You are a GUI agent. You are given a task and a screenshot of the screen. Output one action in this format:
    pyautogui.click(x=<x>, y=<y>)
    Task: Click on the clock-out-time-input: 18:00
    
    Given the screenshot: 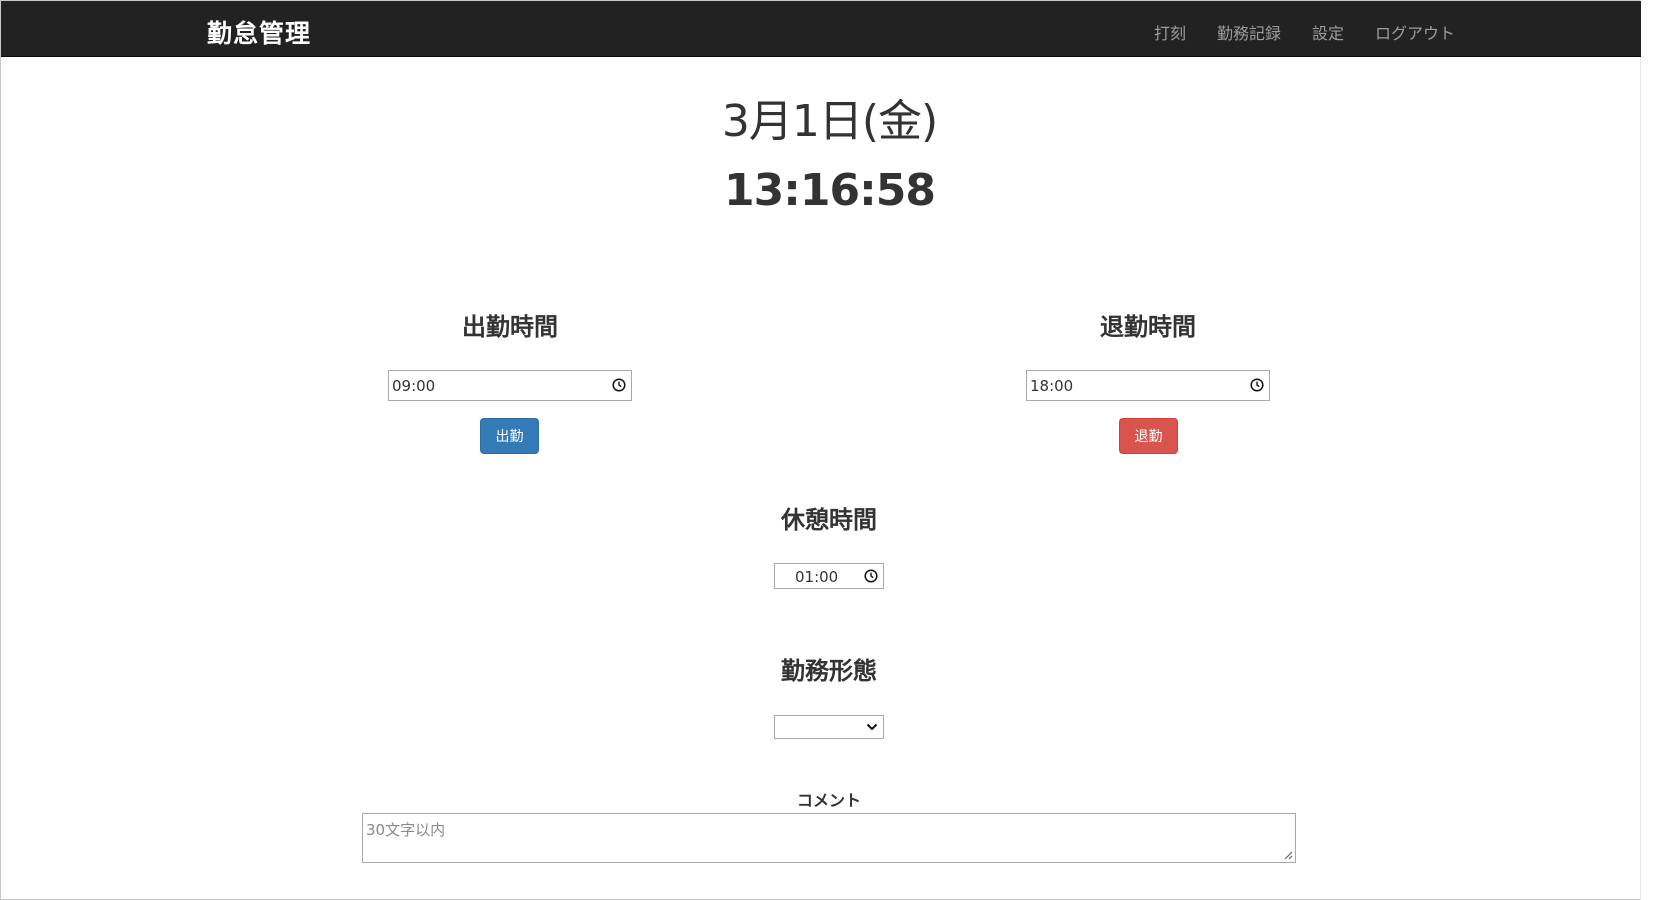 What is the action you would take?
    pyautogui.click(x=1148, y=385)
    